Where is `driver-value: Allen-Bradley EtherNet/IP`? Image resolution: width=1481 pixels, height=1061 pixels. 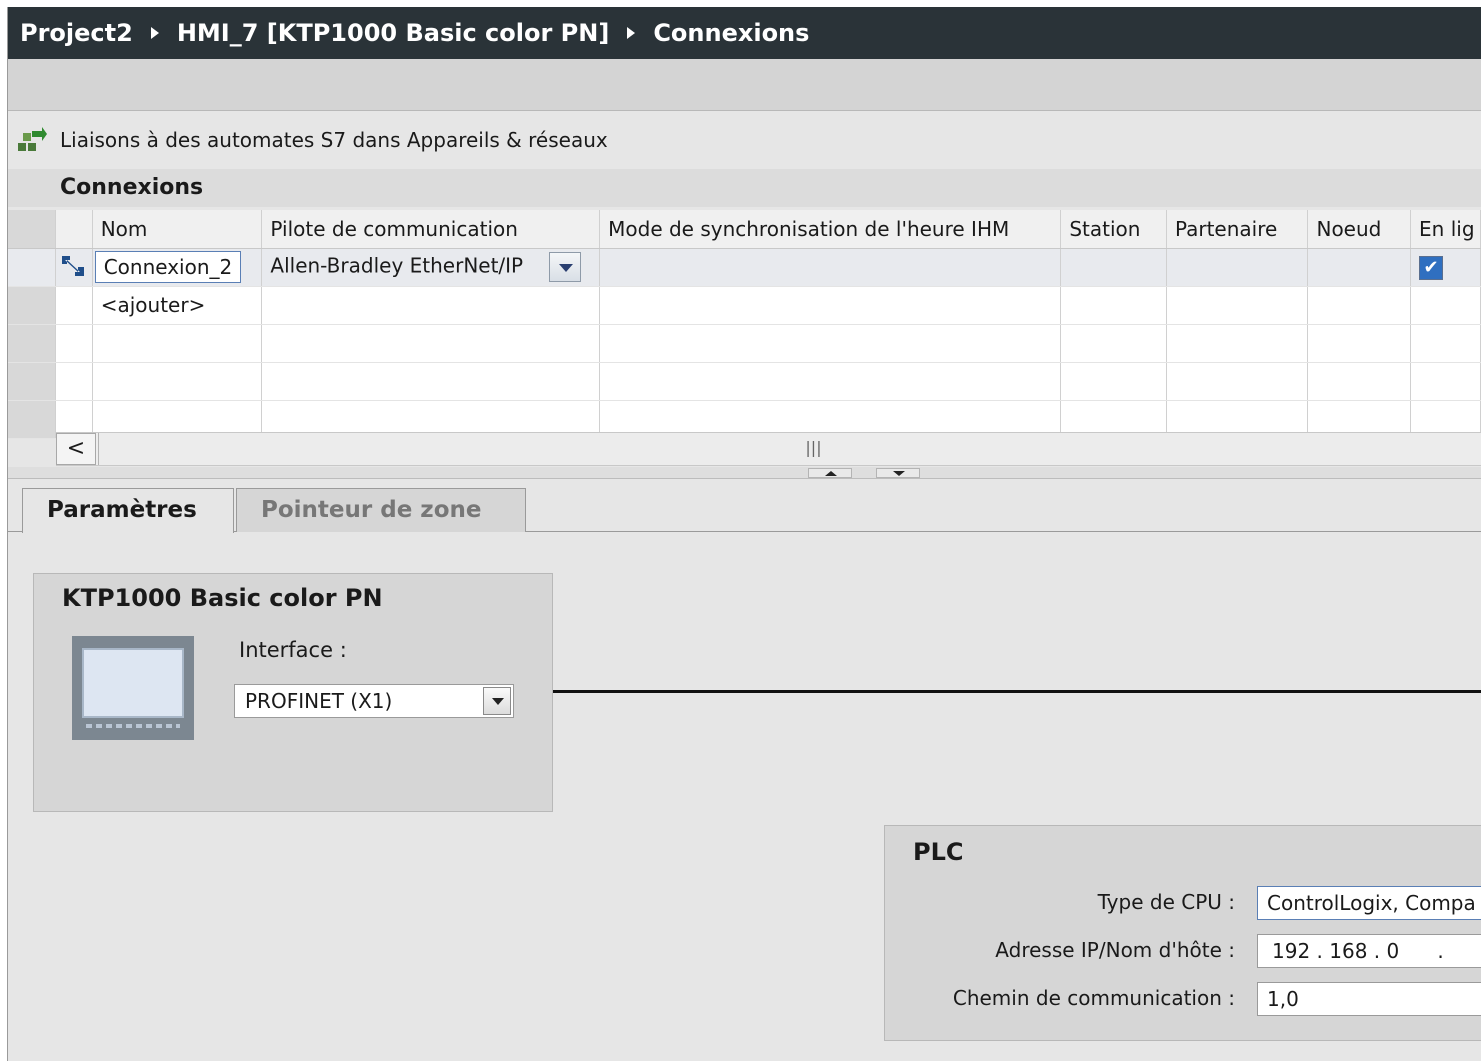 driver-value: Allen-Bradley EtherNet/IP is located at coordinates (397, 265).